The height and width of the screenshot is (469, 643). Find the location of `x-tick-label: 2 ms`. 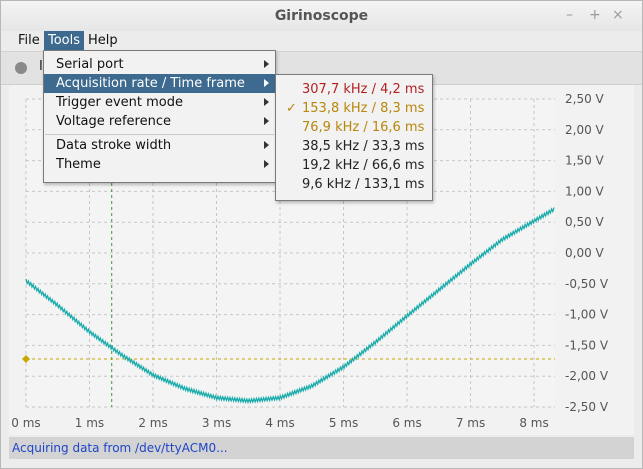

x-tick-label: 2 ms is located at coordinates (152, 423).